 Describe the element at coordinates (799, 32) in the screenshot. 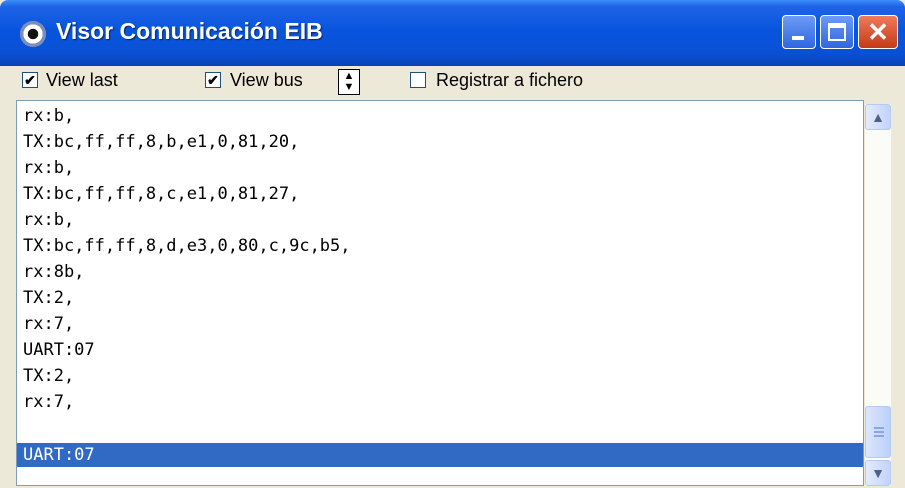

I see `minimize-button` at that location.